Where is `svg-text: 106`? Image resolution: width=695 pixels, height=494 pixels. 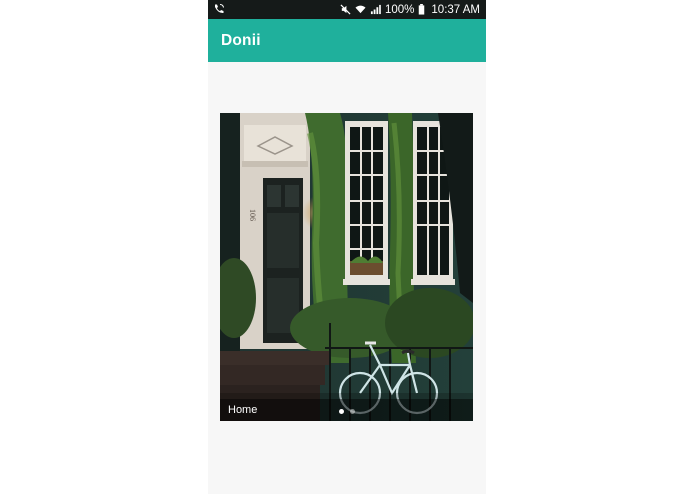
svg-text: 106 is located at coordinates (252, 215).